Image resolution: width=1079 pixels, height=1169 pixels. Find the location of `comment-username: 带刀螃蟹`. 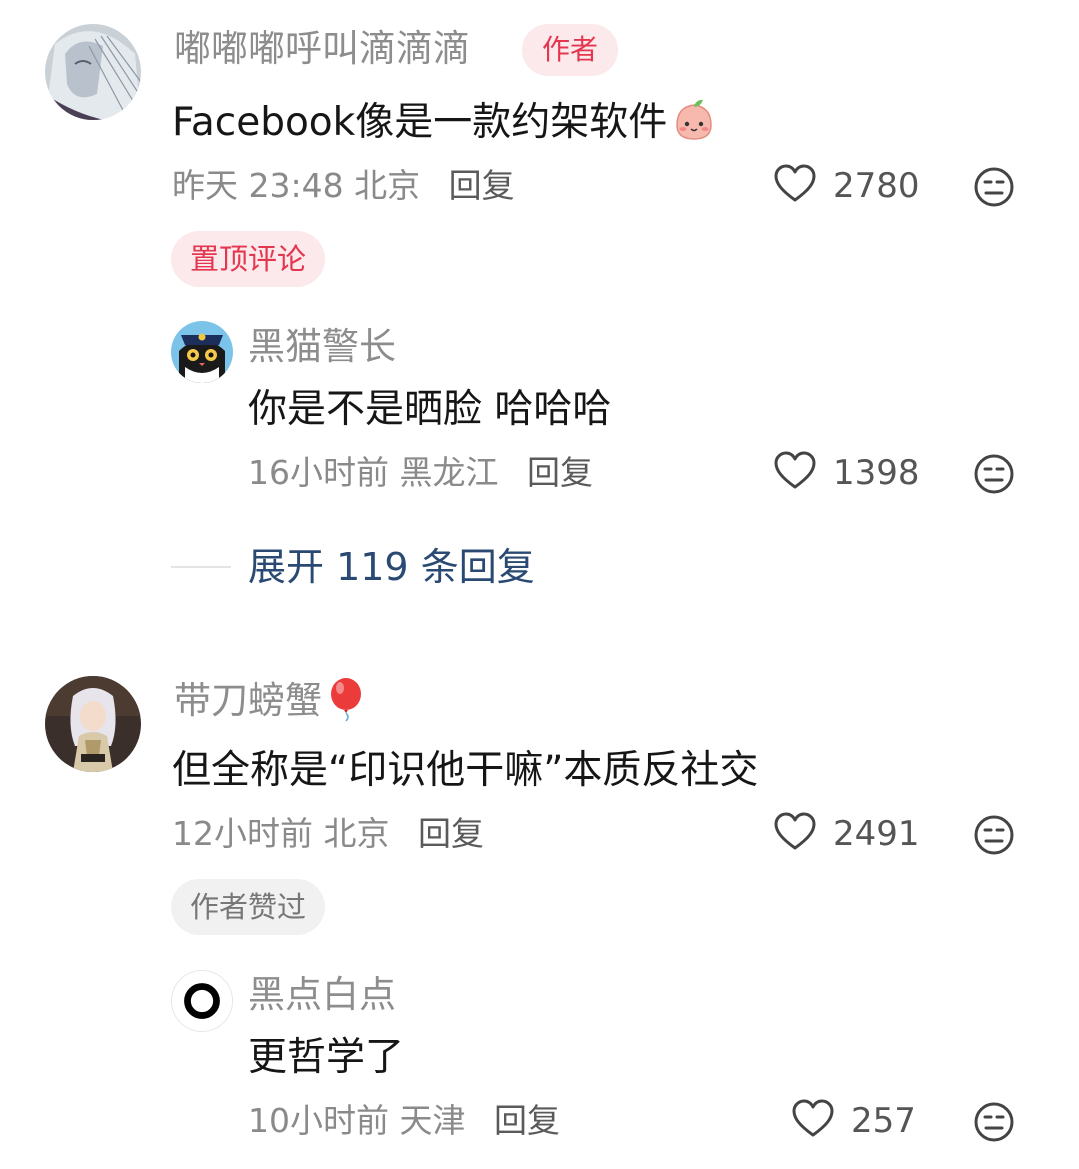

comment-username: 带刀螃蟹 is located at coordinates (270, 701).